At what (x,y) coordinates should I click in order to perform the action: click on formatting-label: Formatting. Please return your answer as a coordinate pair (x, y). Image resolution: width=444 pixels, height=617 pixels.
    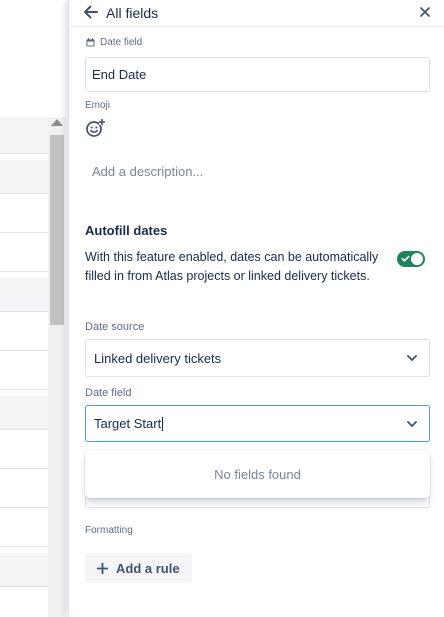
    Looking at the image, I should click on (109, 530).